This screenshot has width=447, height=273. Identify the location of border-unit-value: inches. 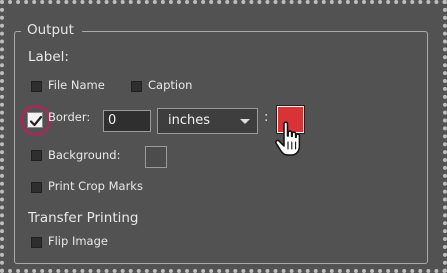
(189, 120).